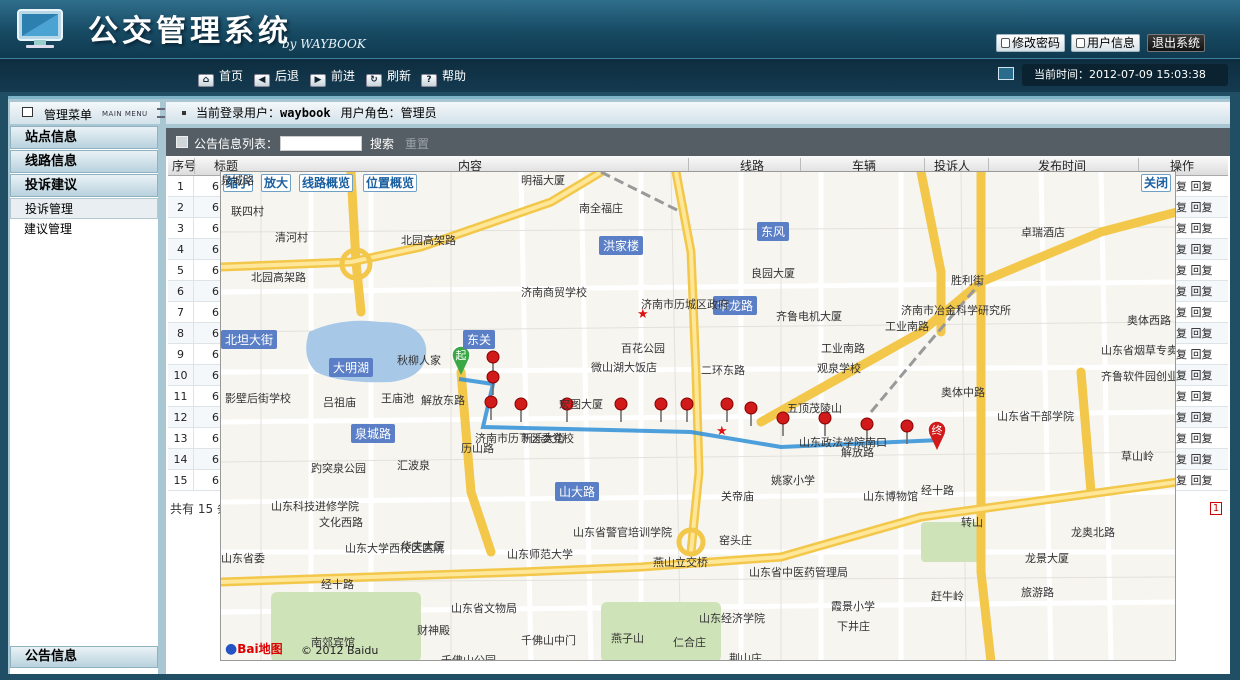 The image size is (1240, 680). Describe the element at coordinates (1005, 43) in the screenshot. I see `key-icon` at that location.